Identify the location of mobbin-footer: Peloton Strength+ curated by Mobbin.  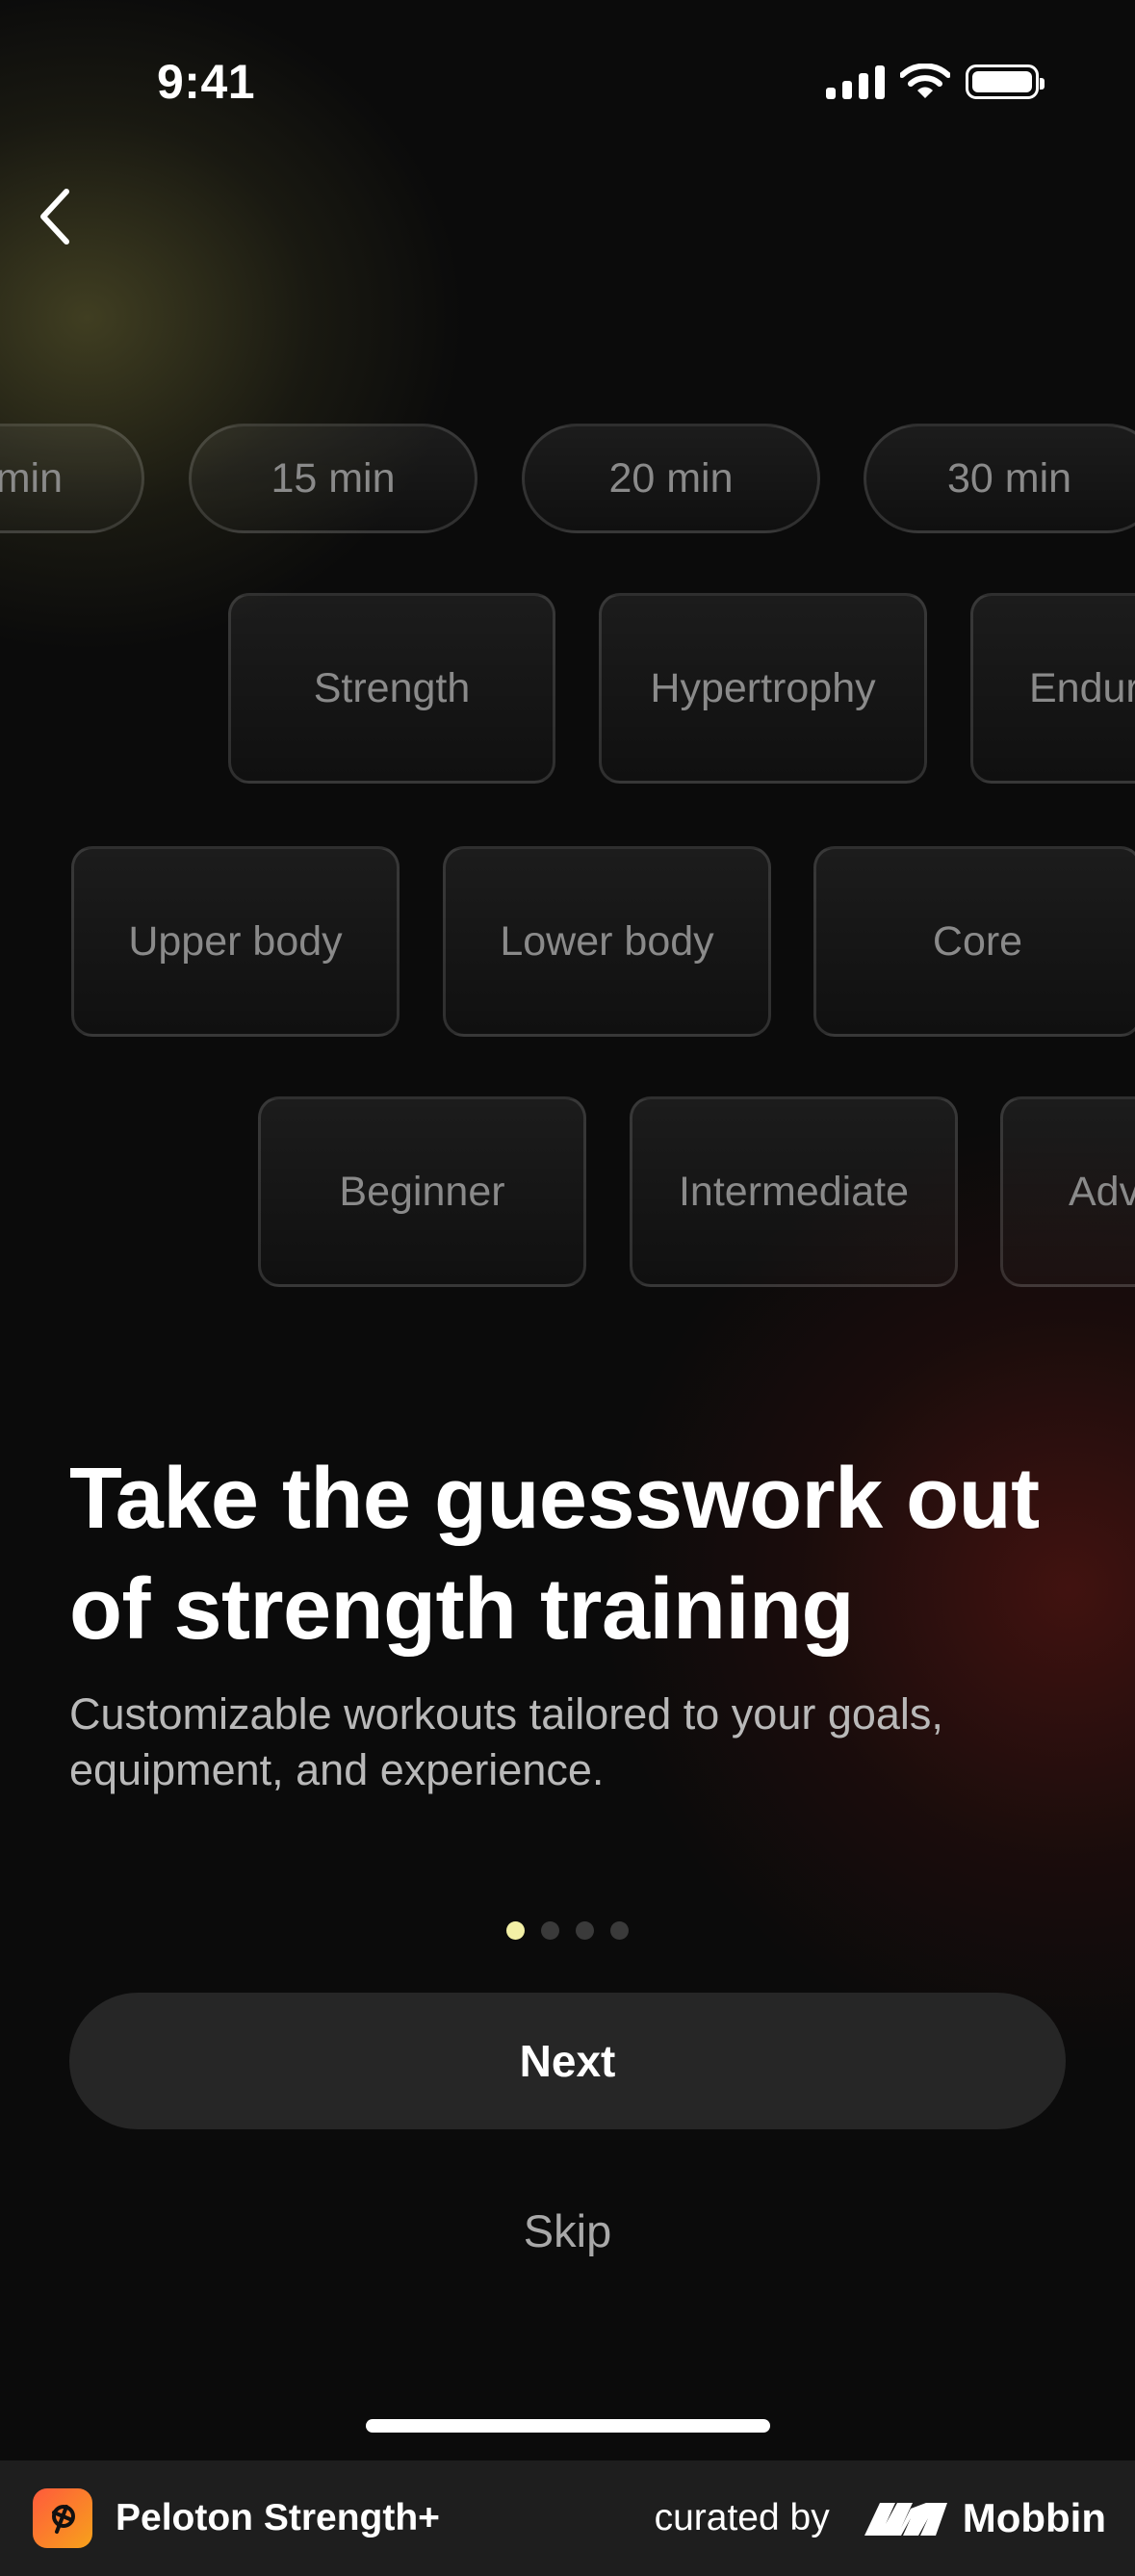
(567, 2518).